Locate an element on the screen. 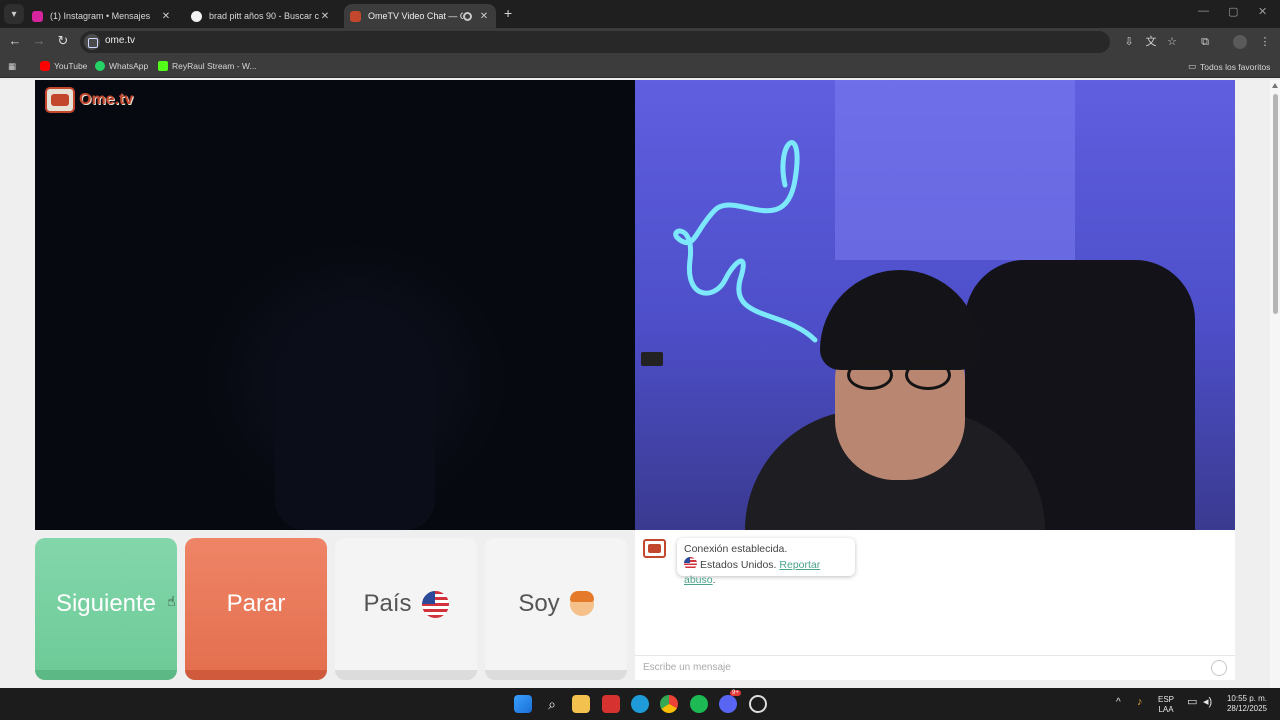 This screenshot has width=1280, height=720. clock-time: 10:55 p. m. is located at coordinates (1247, 698).